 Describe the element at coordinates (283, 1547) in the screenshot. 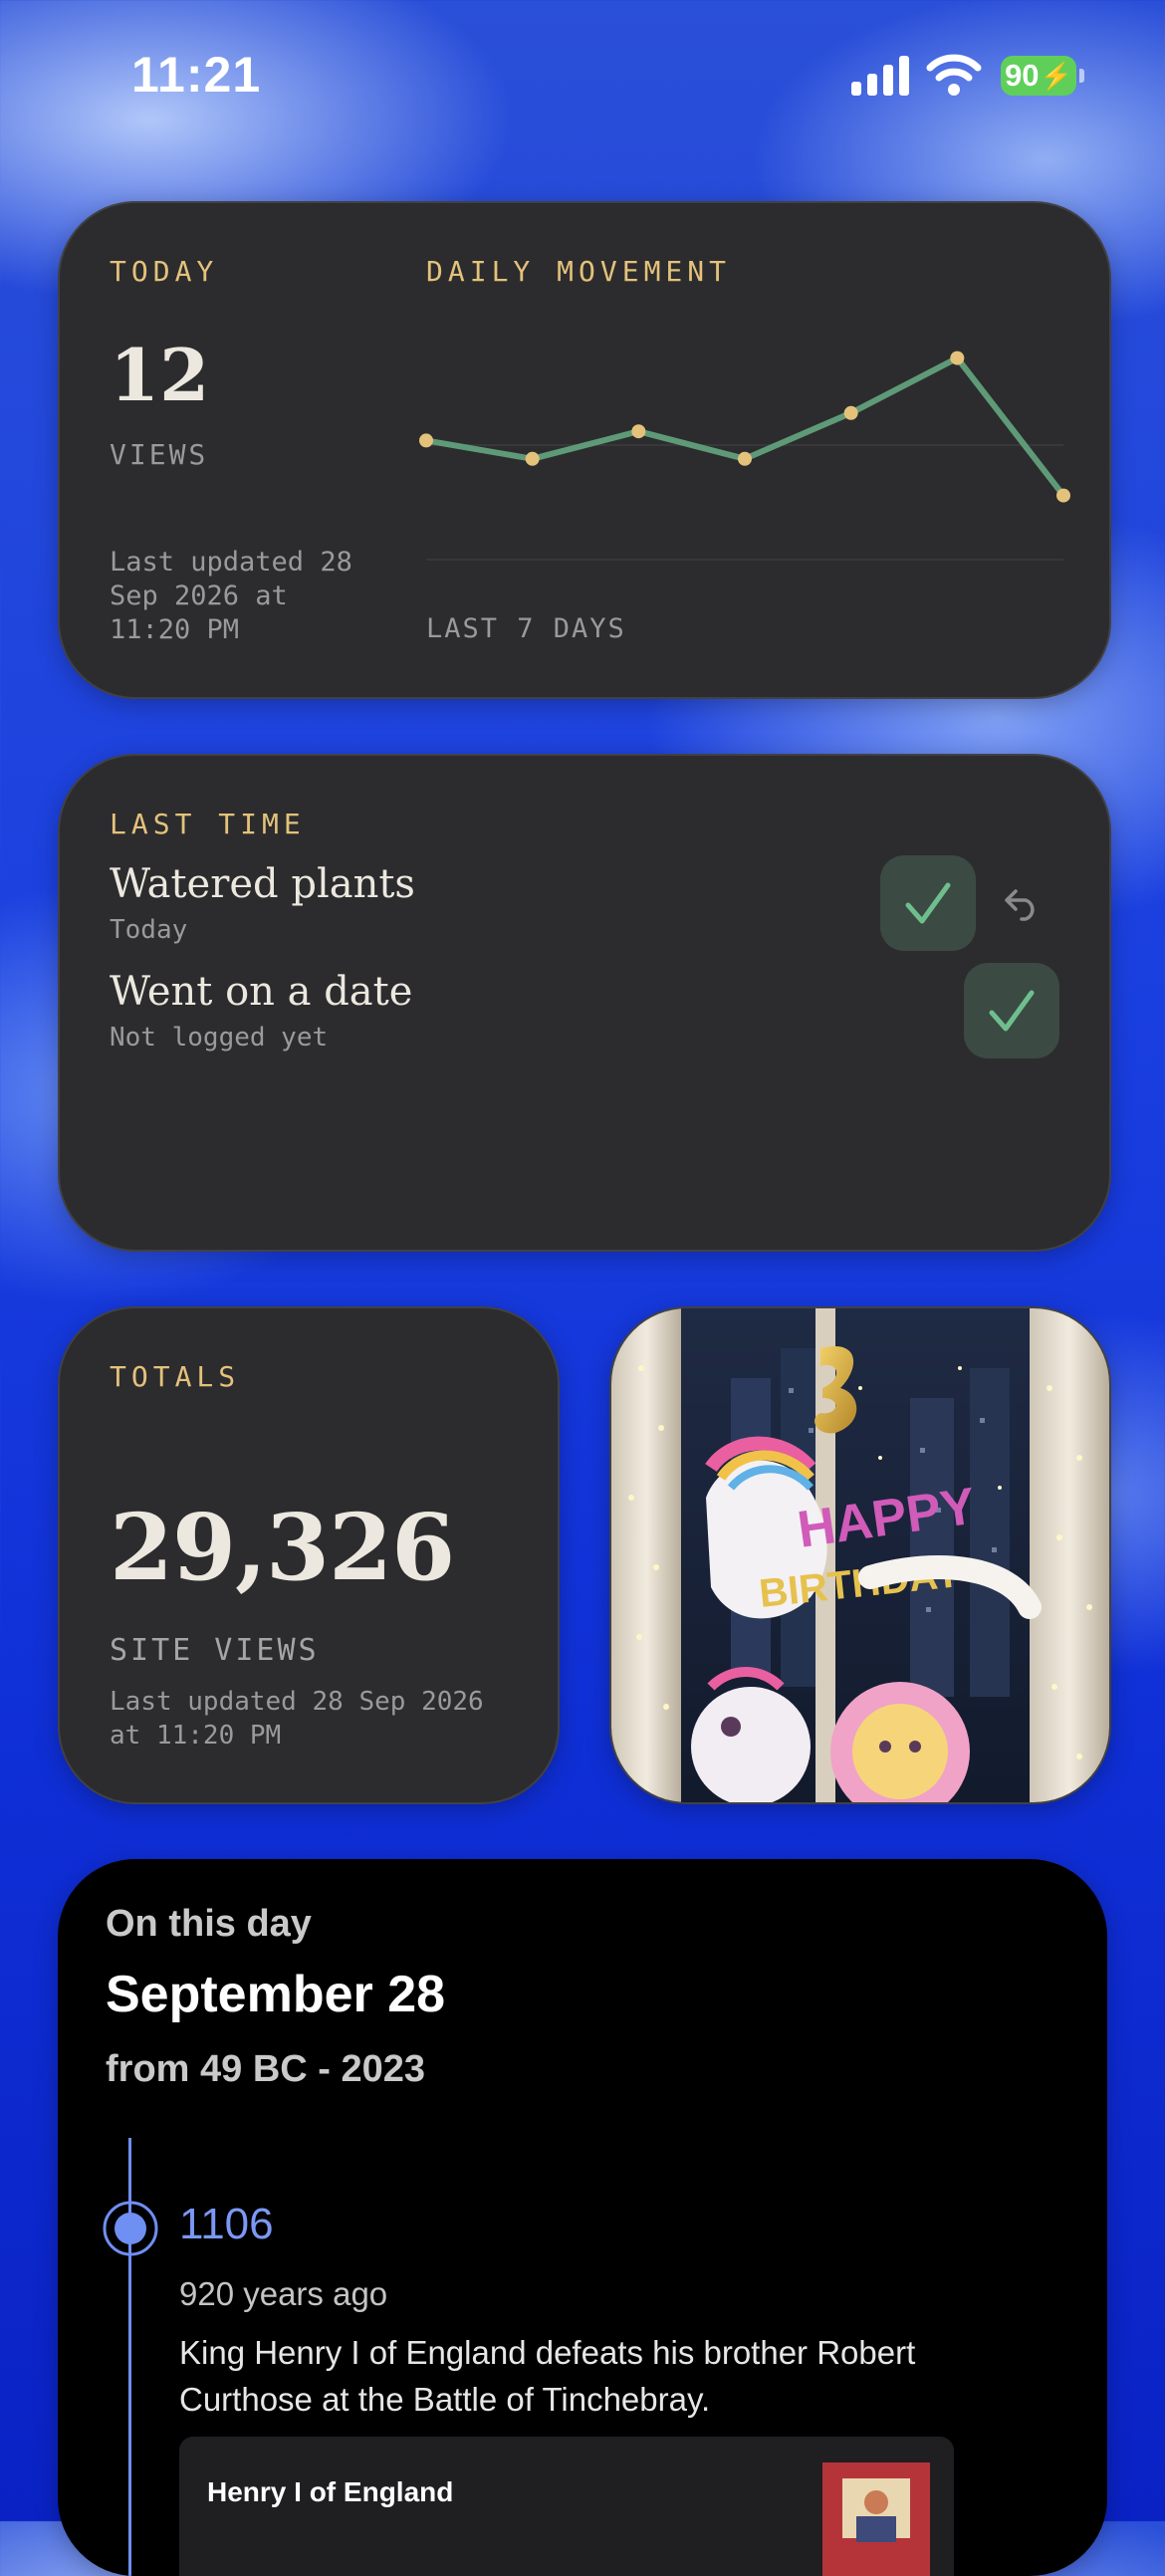

I see `totals-count: 29,326` at that location.